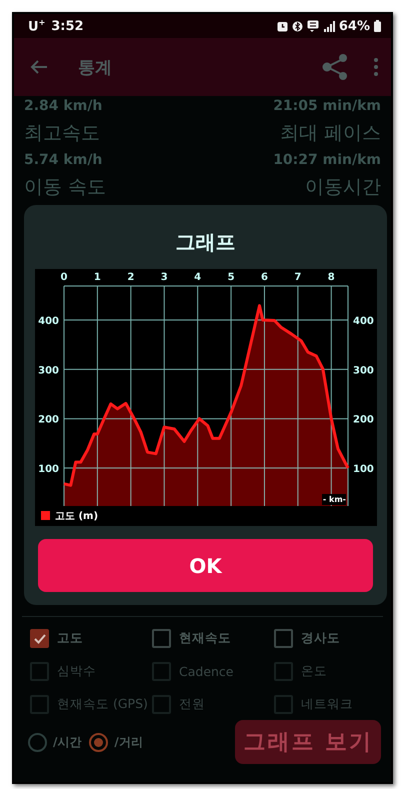  I want to click on battery-percent: 64%, so click(354, 26).